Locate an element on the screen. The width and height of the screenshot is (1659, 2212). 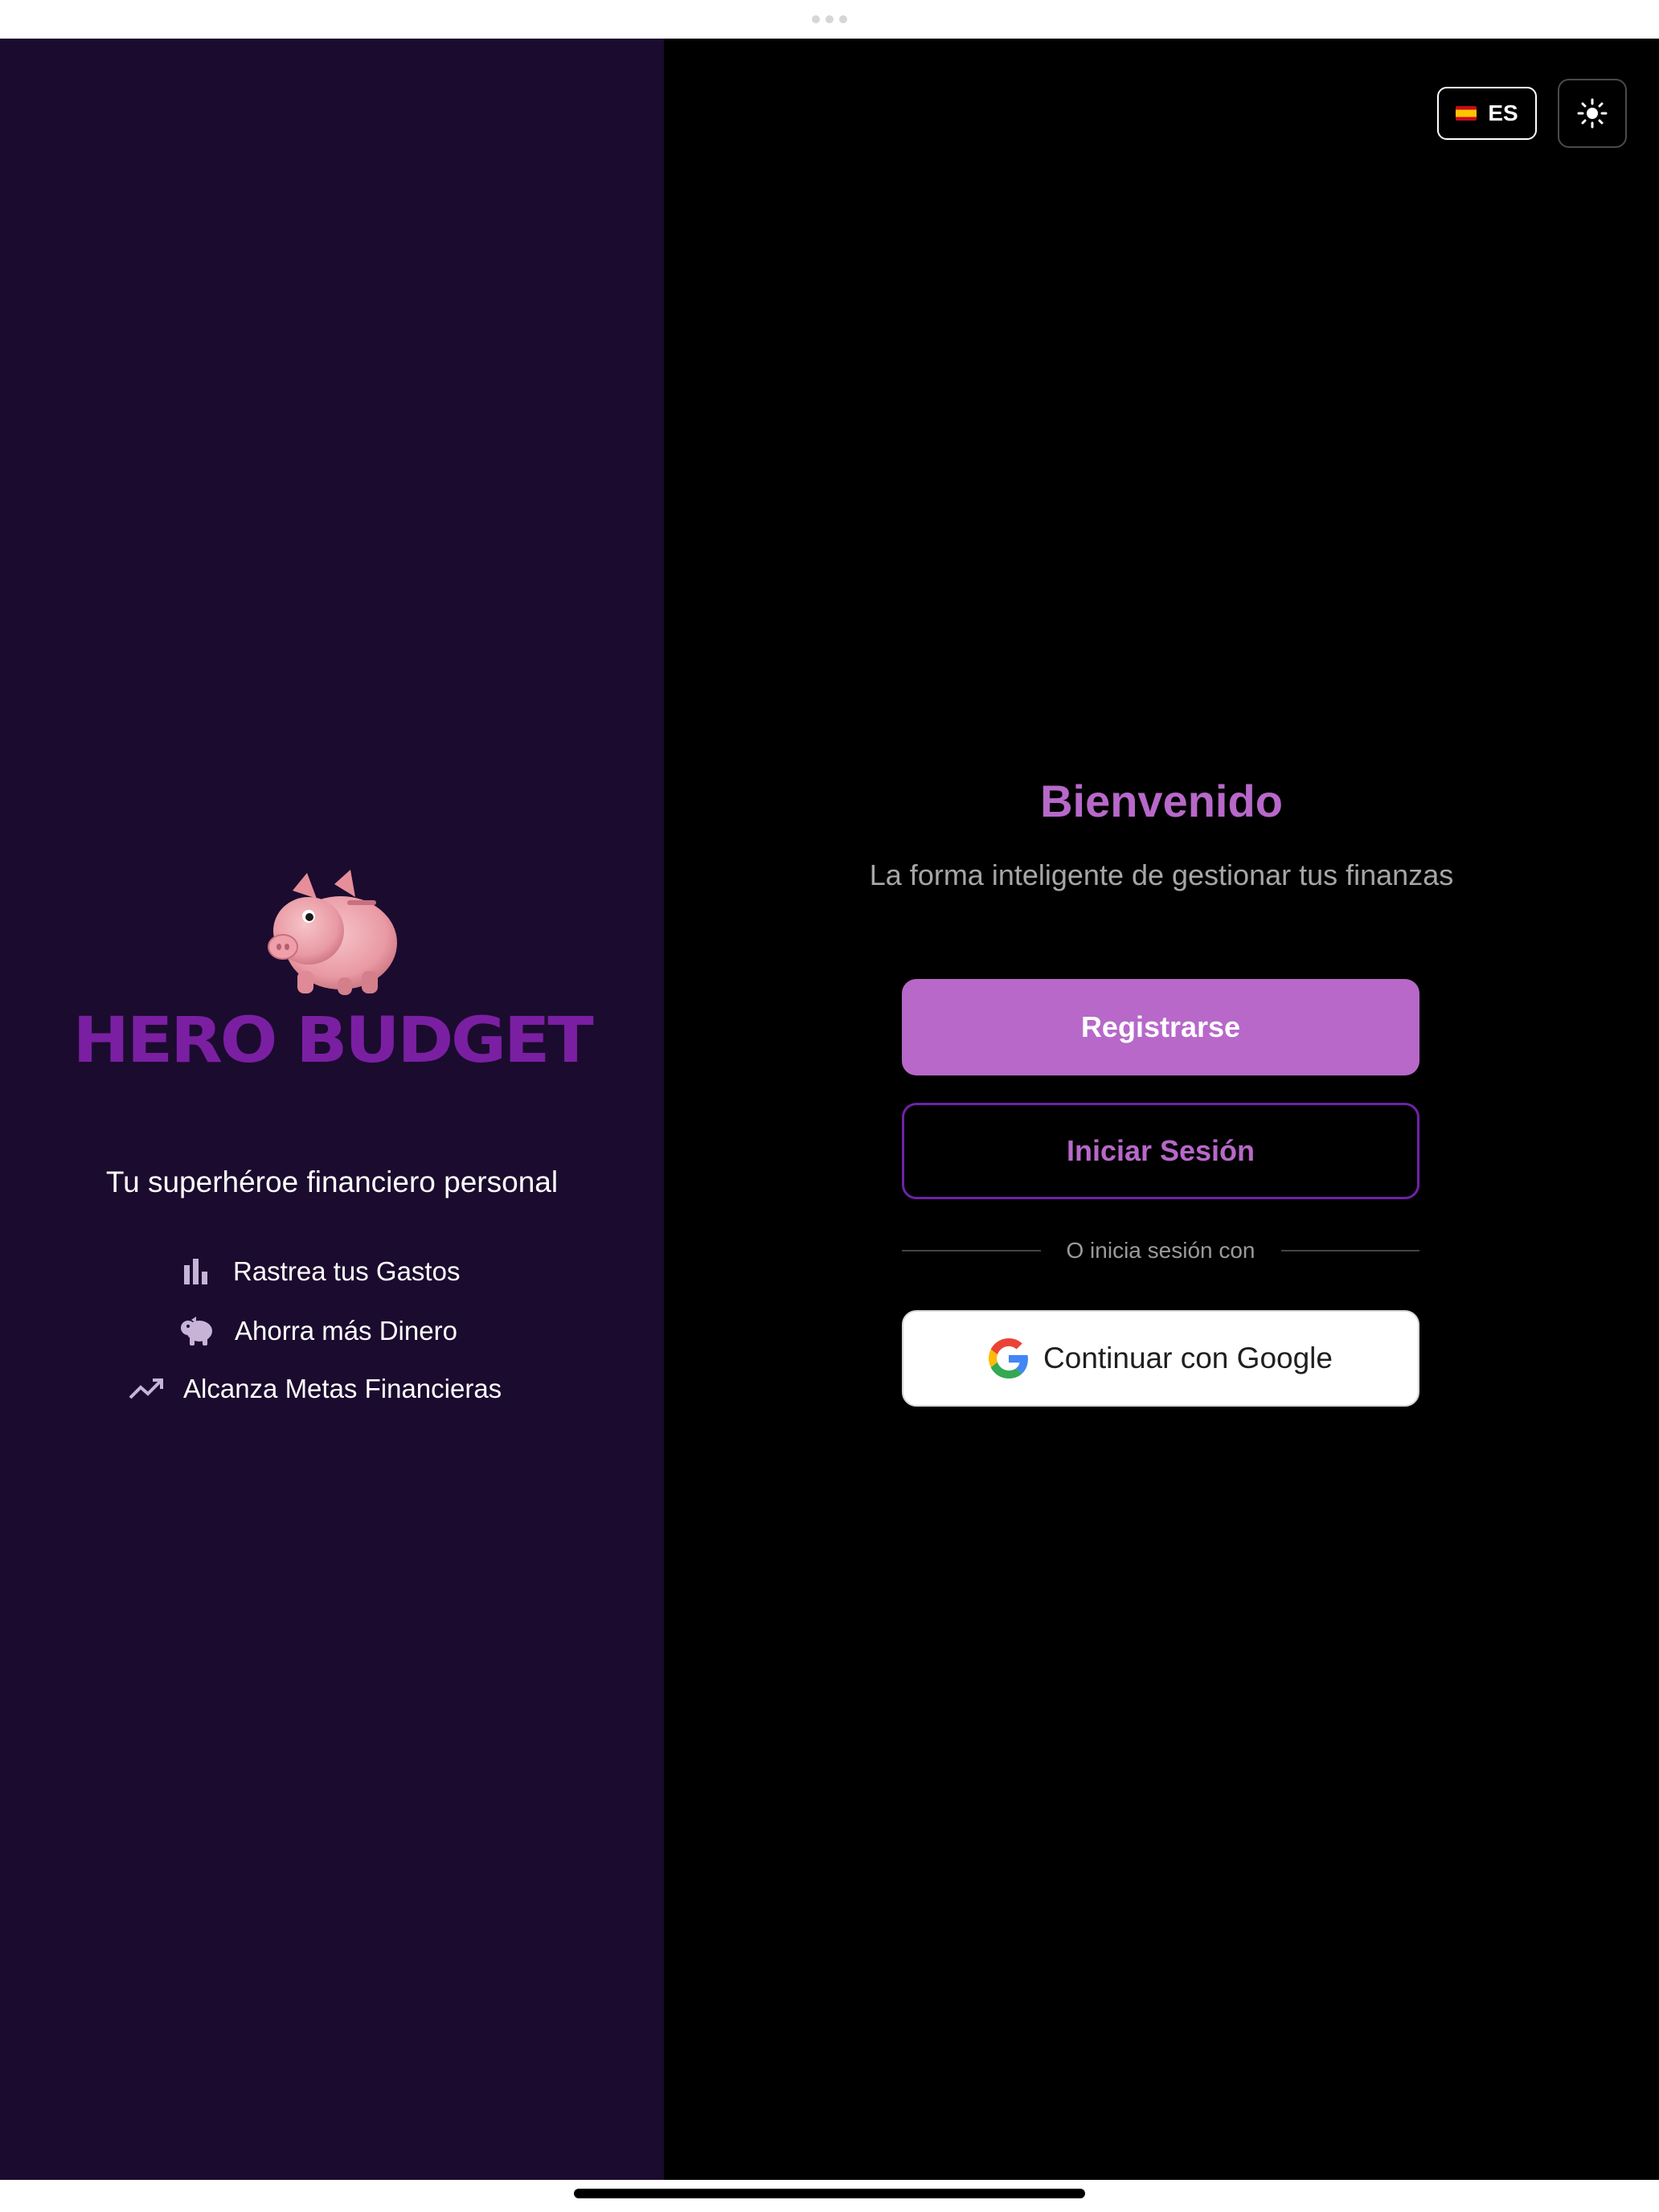
feature-item-reach-goals: Alcanza Metas Financieras is located at coordinates (315, 1389).